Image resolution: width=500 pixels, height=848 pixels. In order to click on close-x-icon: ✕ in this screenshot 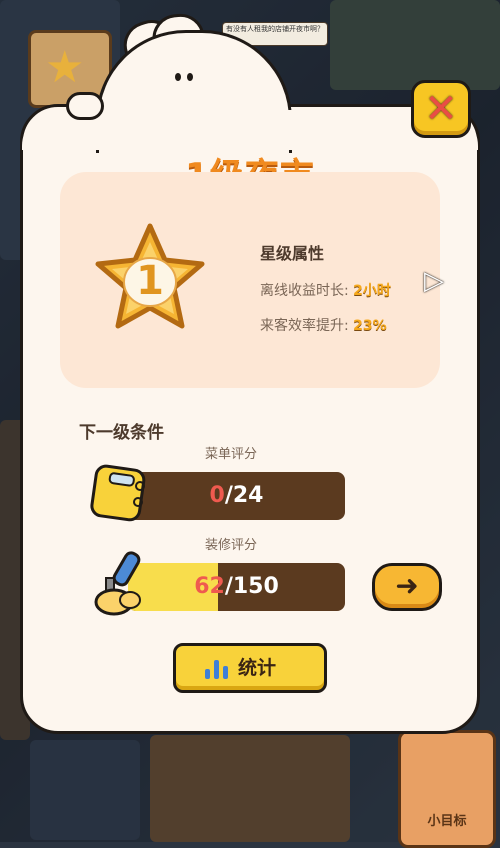, I will do `click(441, 109)`.